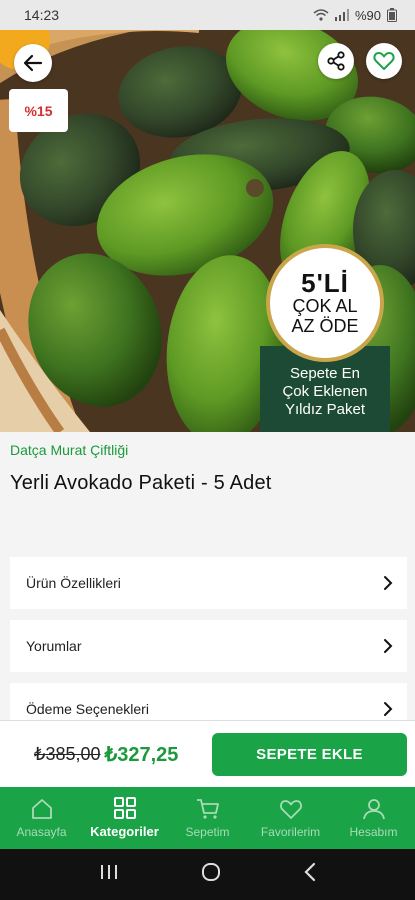  Describe the element at coordinates (207, 831) in the screenshot. I see `nav-label: Sepetim` at that location.